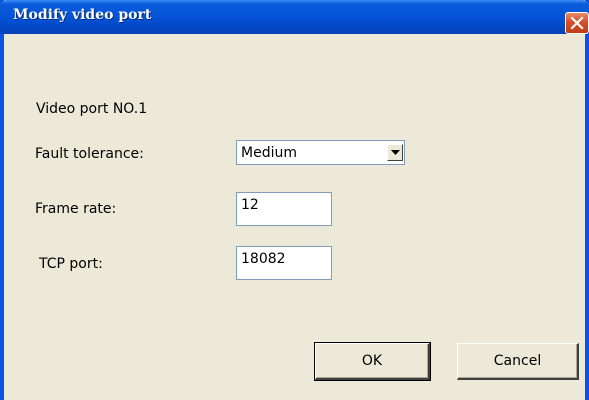  I want to click on fault-tolerance-label: Fault tolerance:, so click(89, 154).